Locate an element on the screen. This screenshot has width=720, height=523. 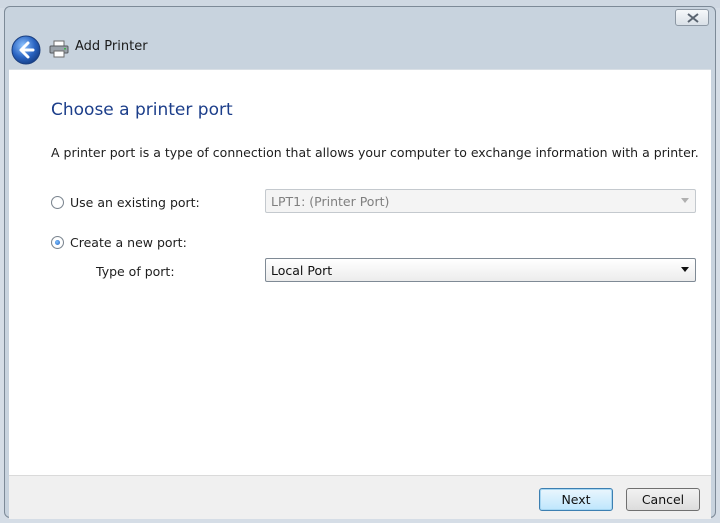
page-heading: Choose a printer port is located at coordinates (142, 110).